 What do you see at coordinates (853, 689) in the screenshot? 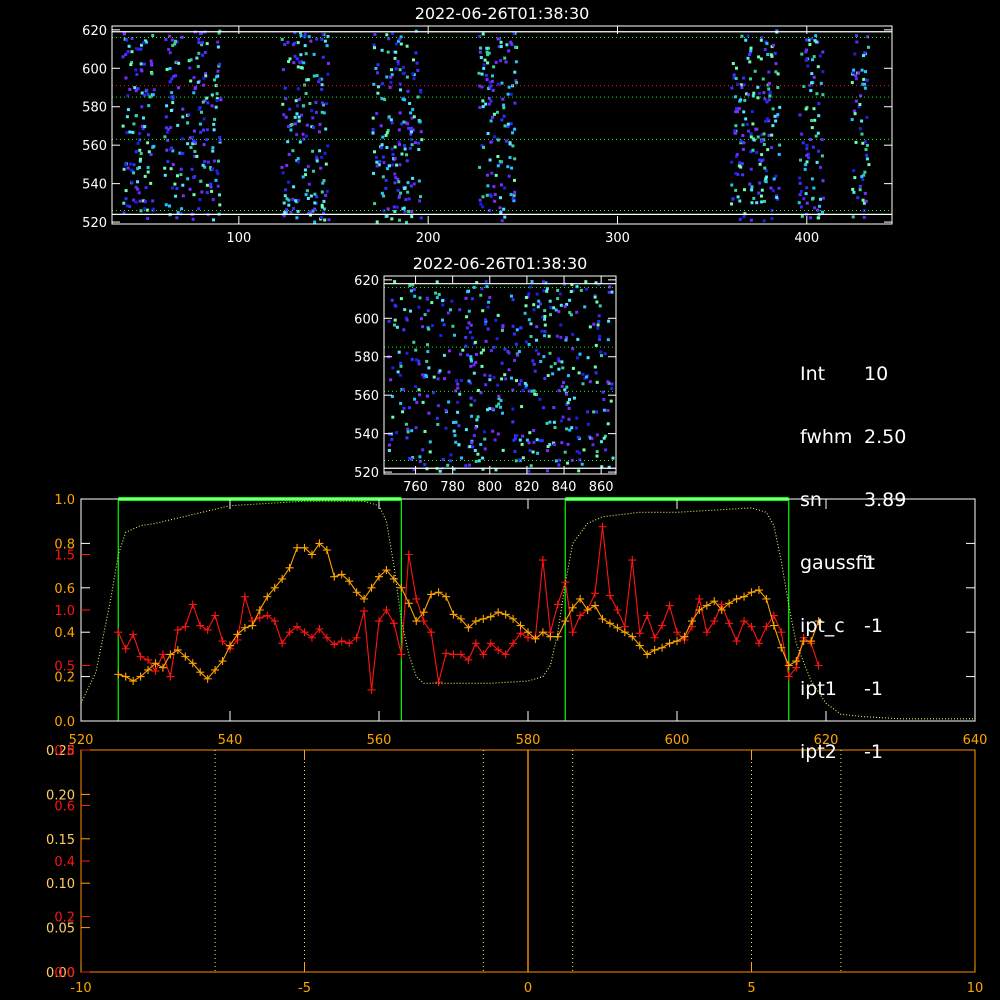
I see `info-row-ipt1: ipt1 -1` at bounding box center [853, 689].